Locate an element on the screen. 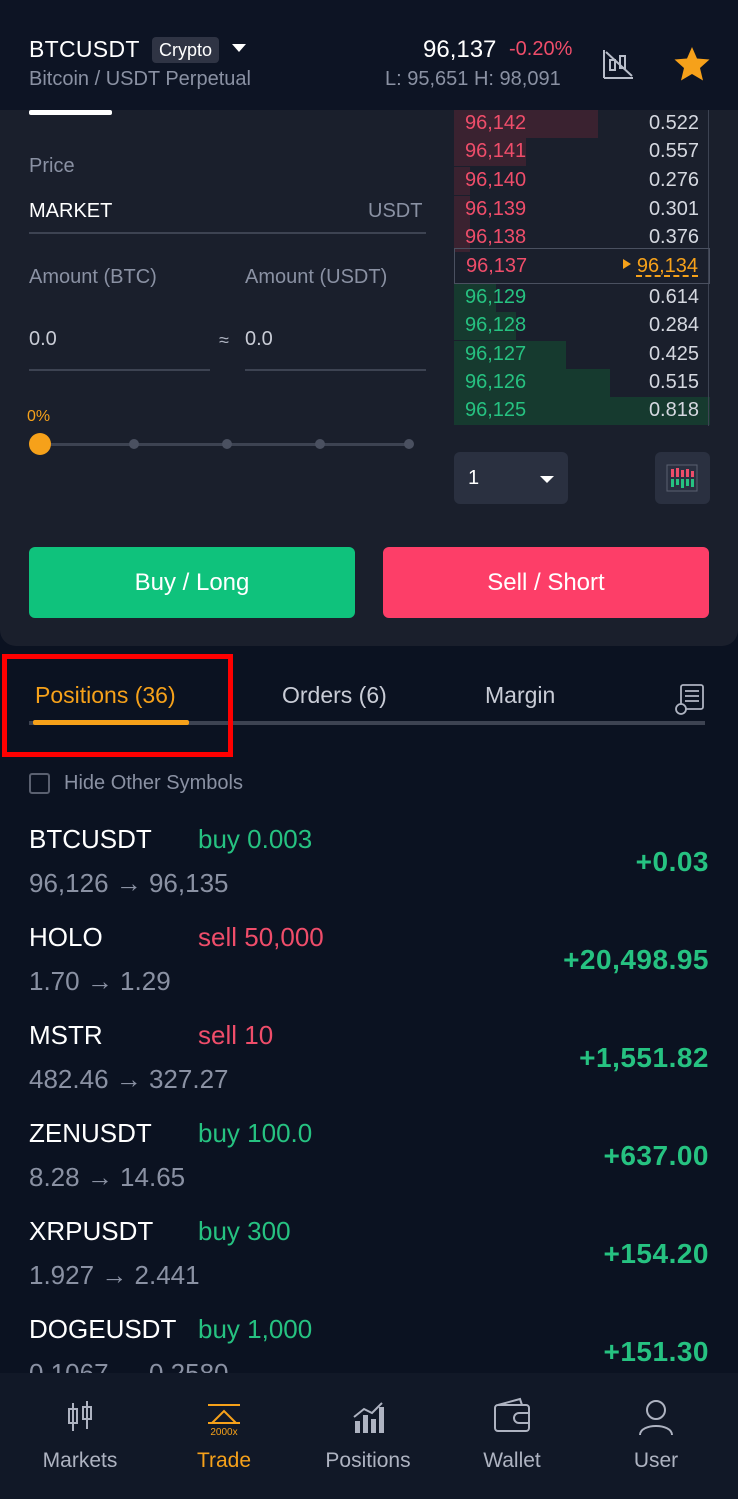  bar-chart-icon is located at coordinates (368, 1417).